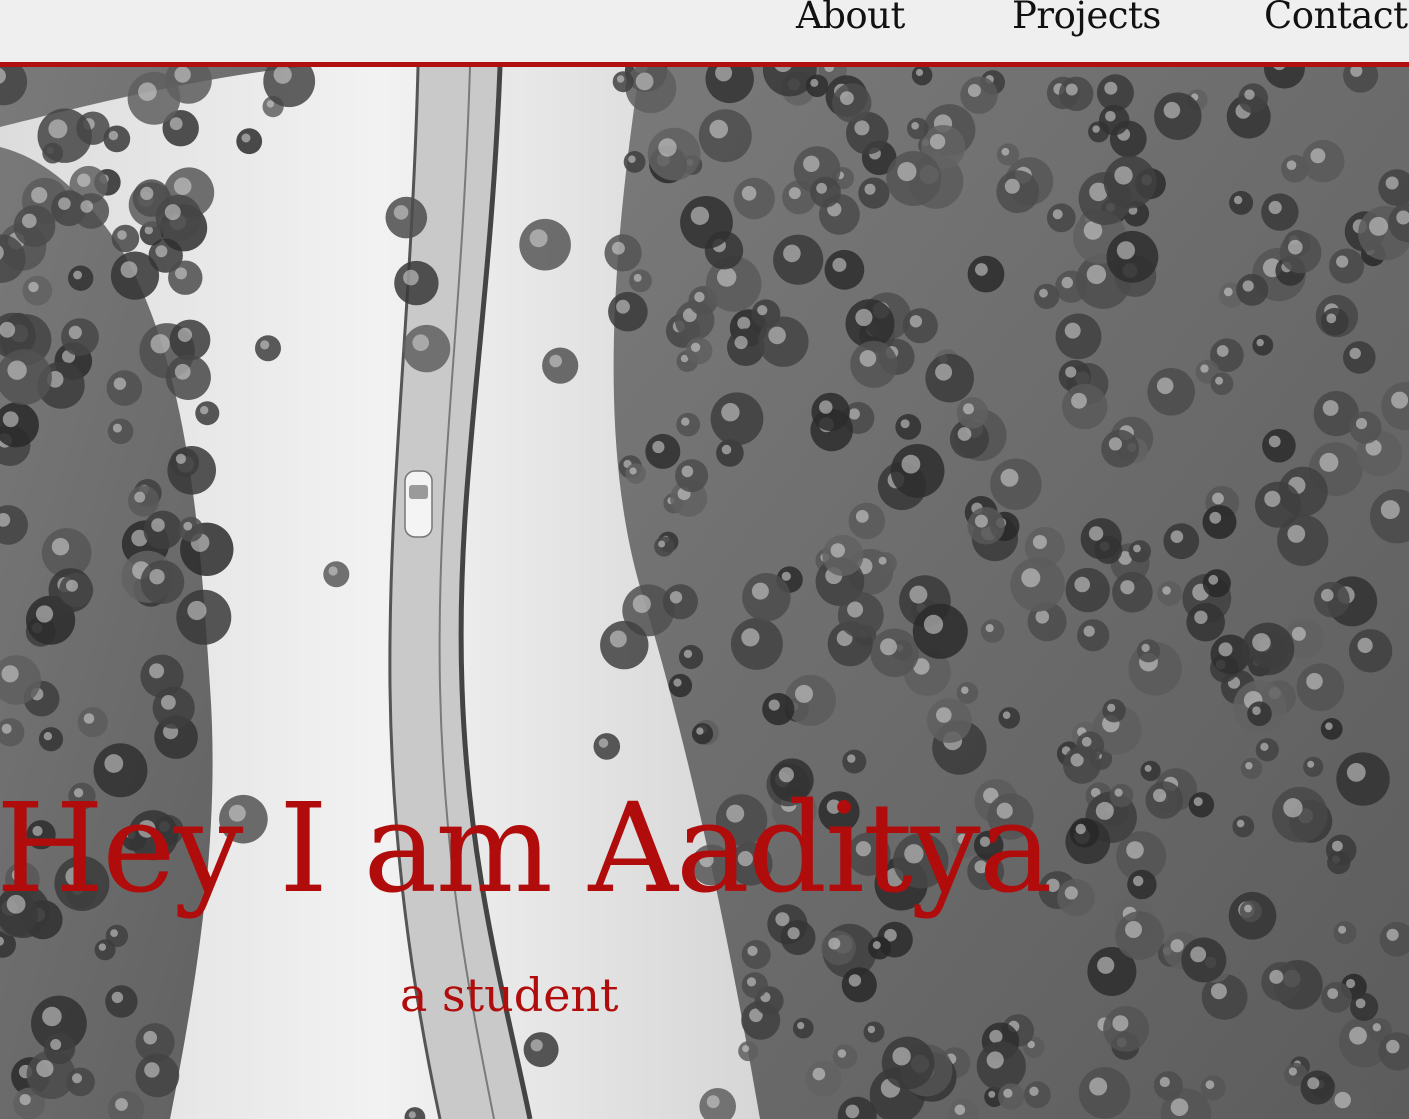 The height and width of the screenshot is (1119, 1409). Describe the element at coordinates (850, 18) in the screenshot. I see `nav-link-about: About` at that location.